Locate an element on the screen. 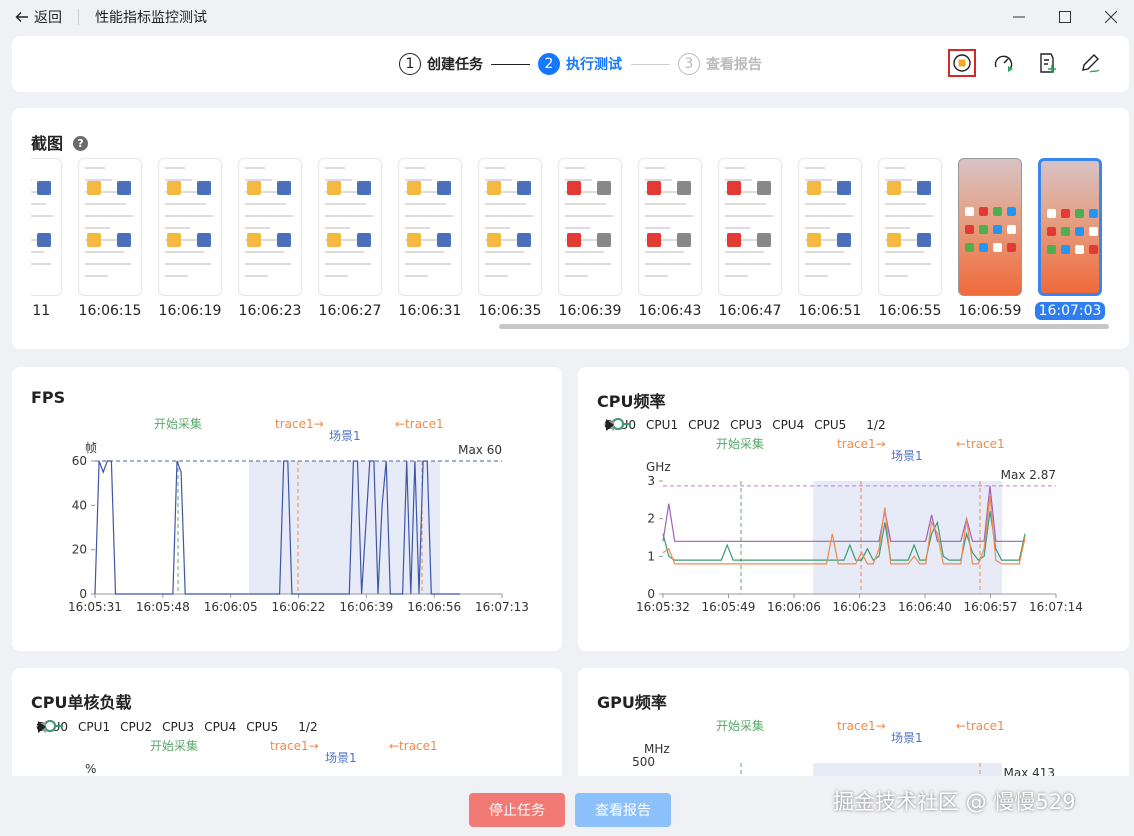  back-button: 返回 is located at coordinates (38, 17).